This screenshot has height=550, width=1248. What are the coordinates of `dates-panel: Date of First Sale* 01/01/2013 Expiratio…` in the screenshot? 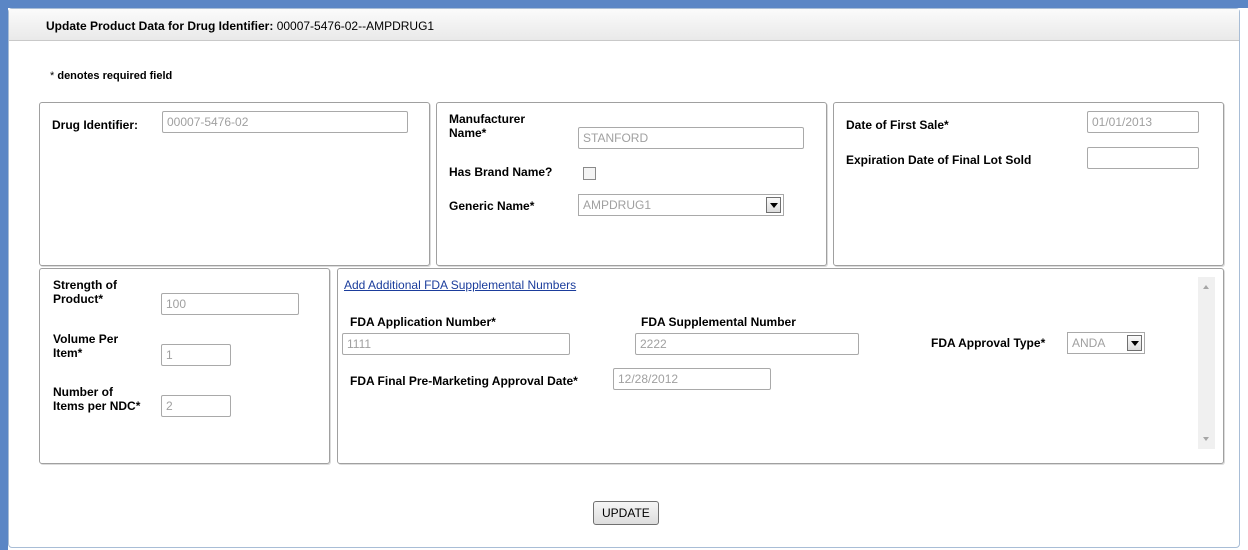 It's located at (1028, 184).